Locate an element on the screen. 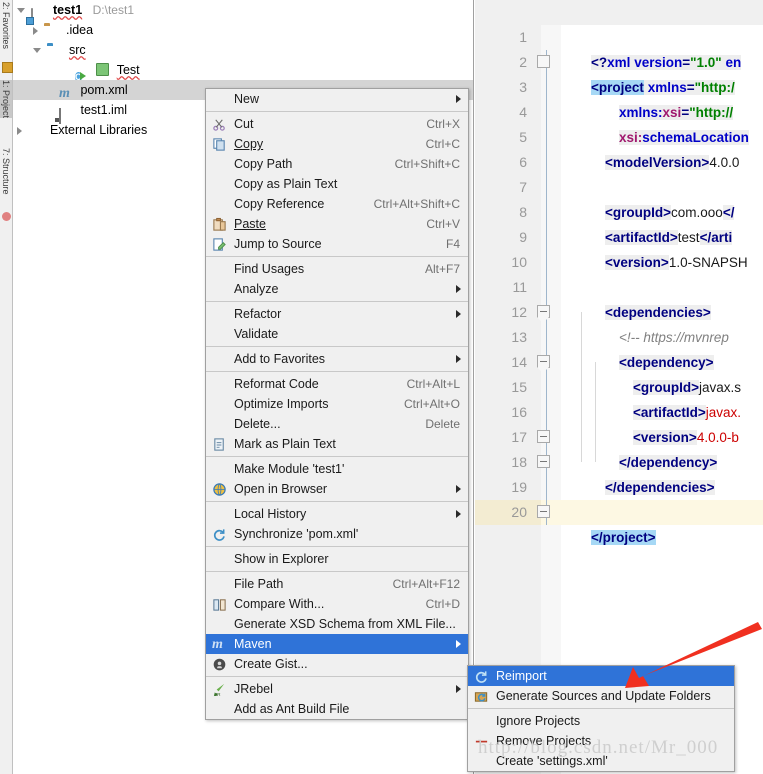 The image size is (763, 774). menu-item-label: Copy Reference is located at coordinates (279, 204).